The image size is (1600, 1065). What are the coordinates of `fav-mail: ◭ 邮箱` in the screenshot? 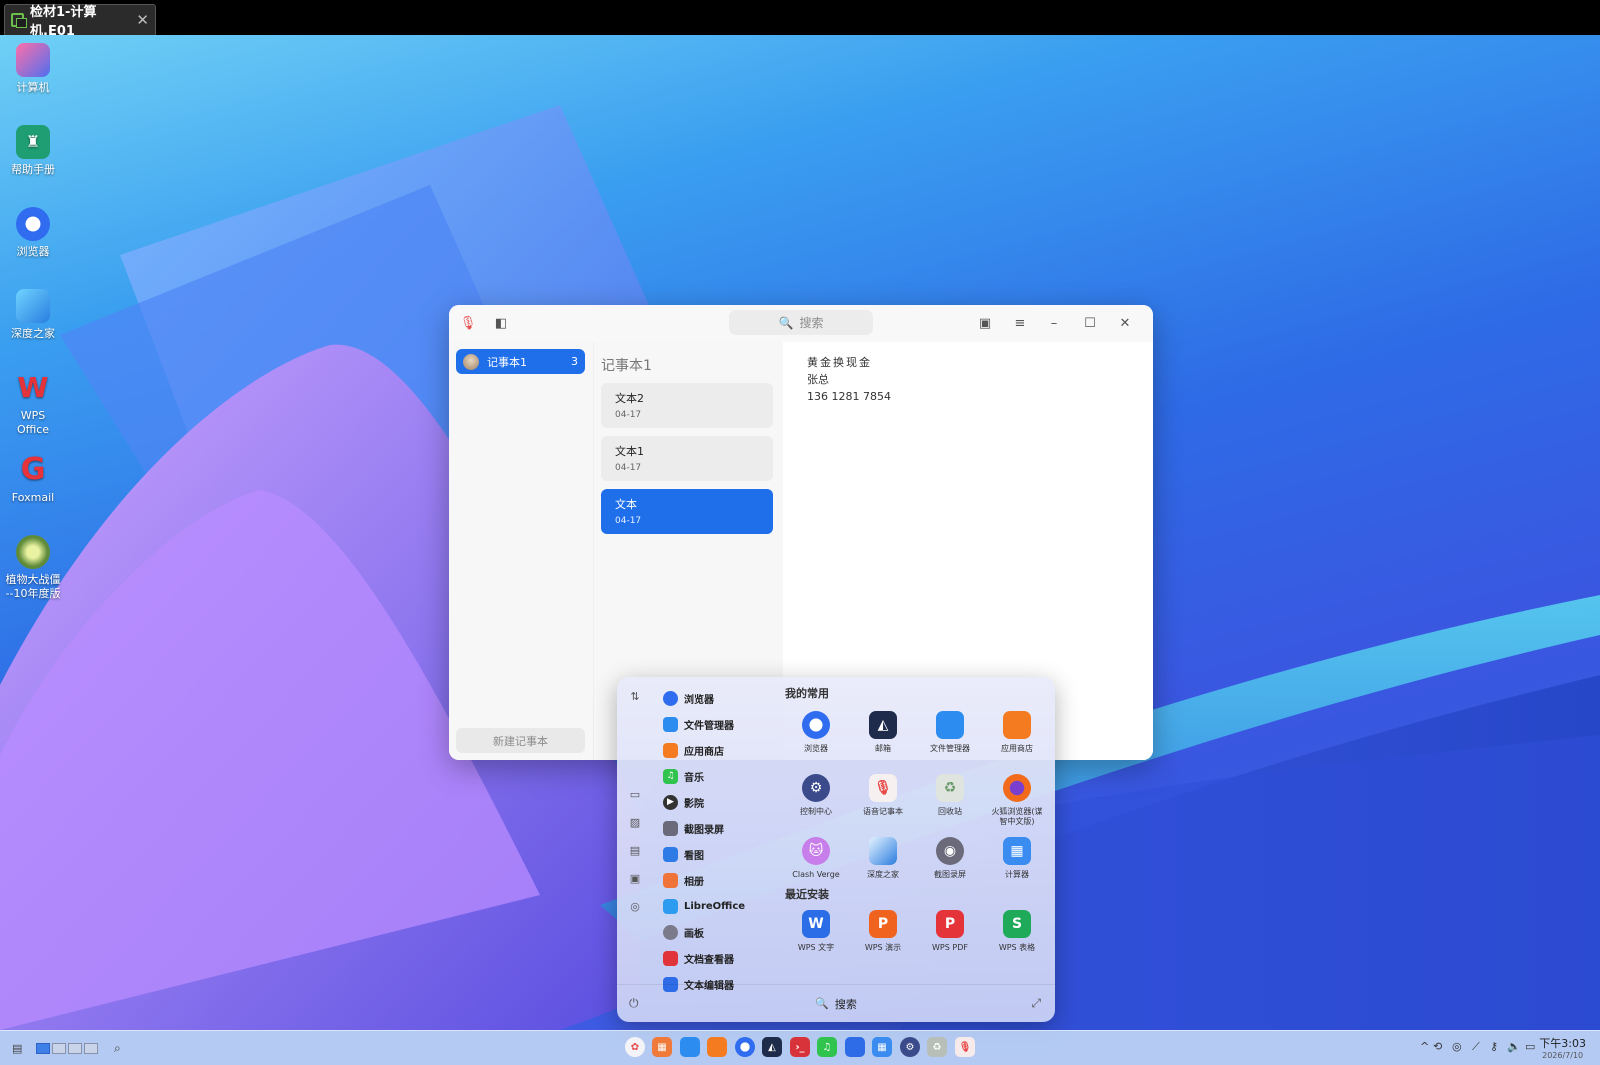 It's located at (883, 732).